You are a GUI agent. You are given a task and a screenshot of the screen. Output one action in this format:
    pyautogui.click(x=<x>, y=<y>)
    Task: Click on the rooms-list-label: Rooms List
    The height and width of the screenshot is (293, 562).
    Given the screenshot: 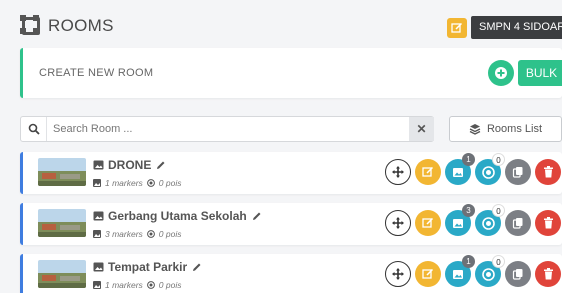 What is the action you would take?
    pyautogui.click(x=514, y=129)
    